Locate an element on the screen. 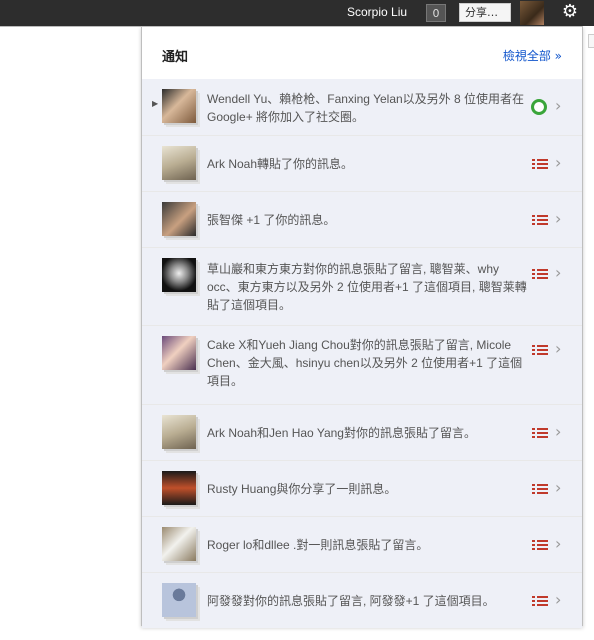 The height and width of the screenshot is (640, 594). notification-item: 阿發發對你的訊息張貼了留言, 阿發發+1 了這個項目。 › is located at coordinates (362, 600).